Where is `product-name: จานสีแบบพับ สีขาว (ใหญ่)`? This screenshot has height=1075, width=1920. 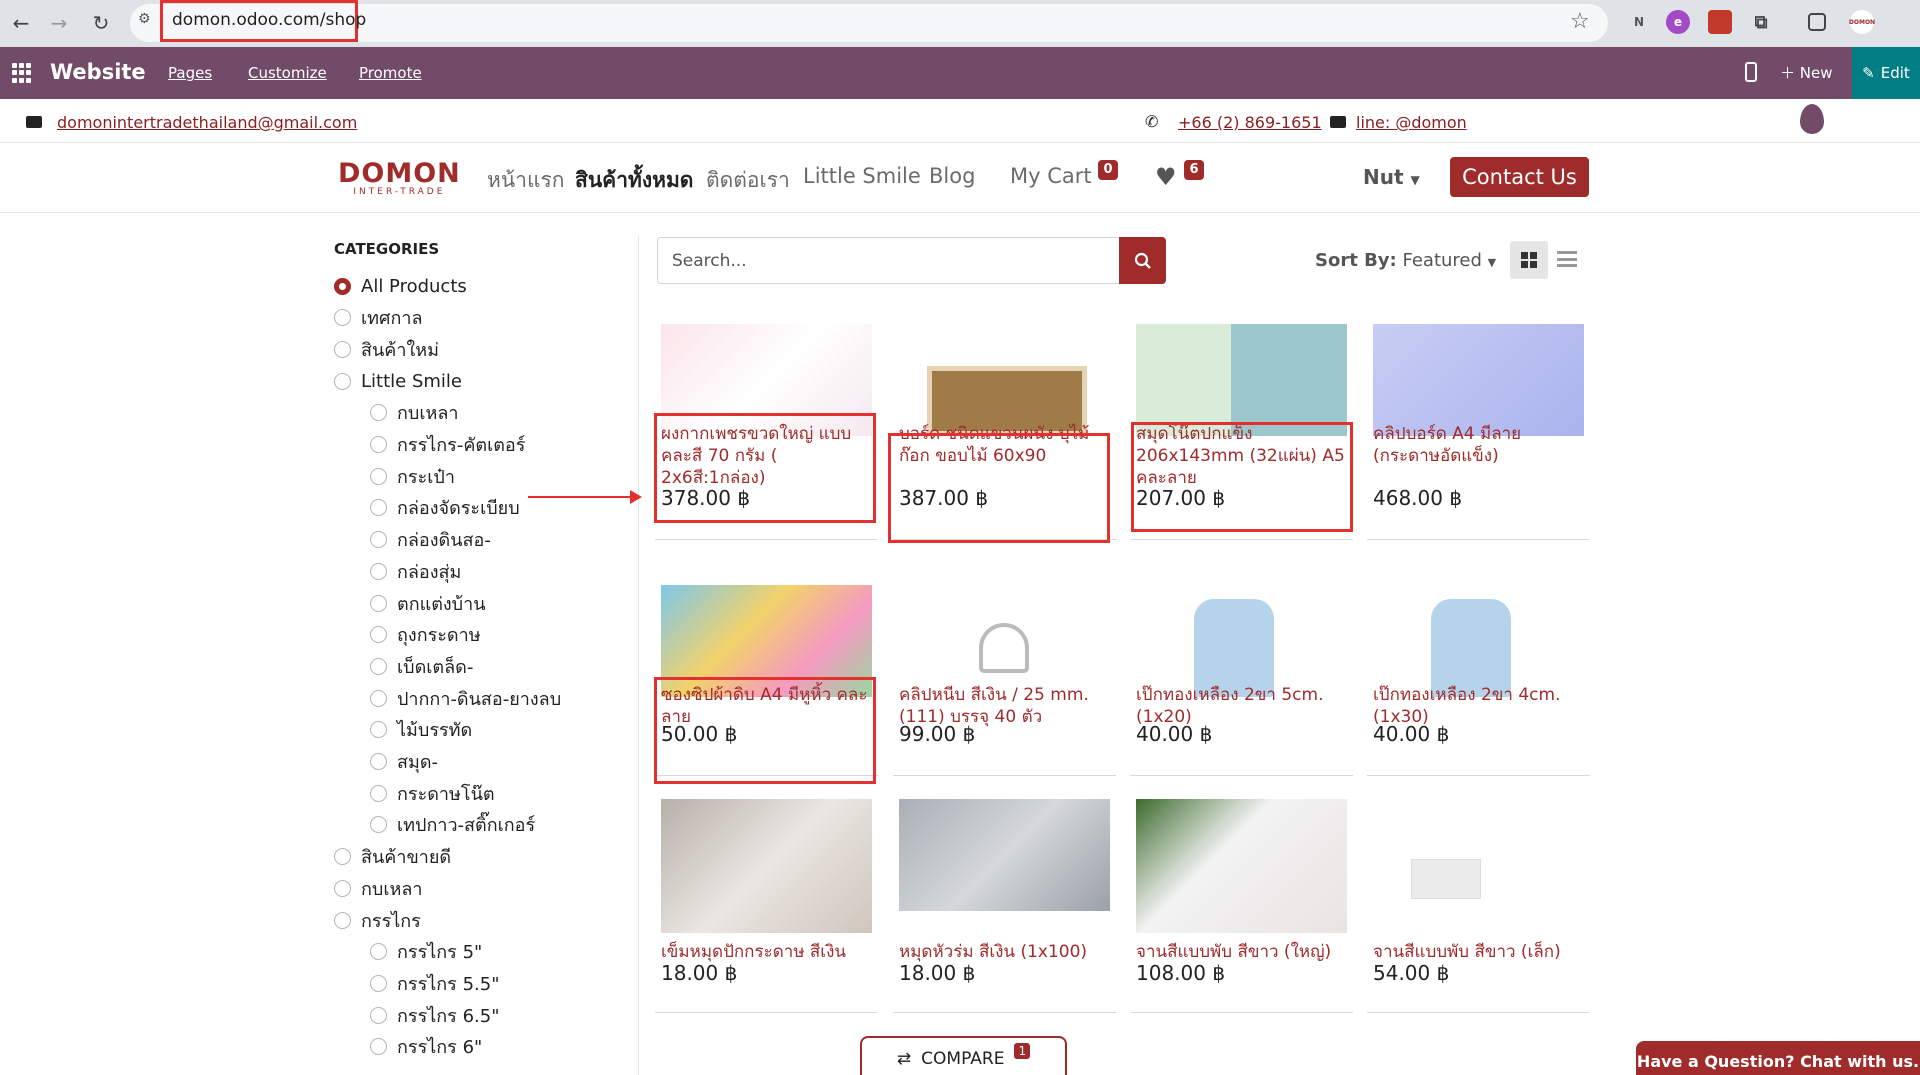 product-name: จานสีแบบพับ สีขาว (ใหญ่) is located at coordinates (1241, 952).